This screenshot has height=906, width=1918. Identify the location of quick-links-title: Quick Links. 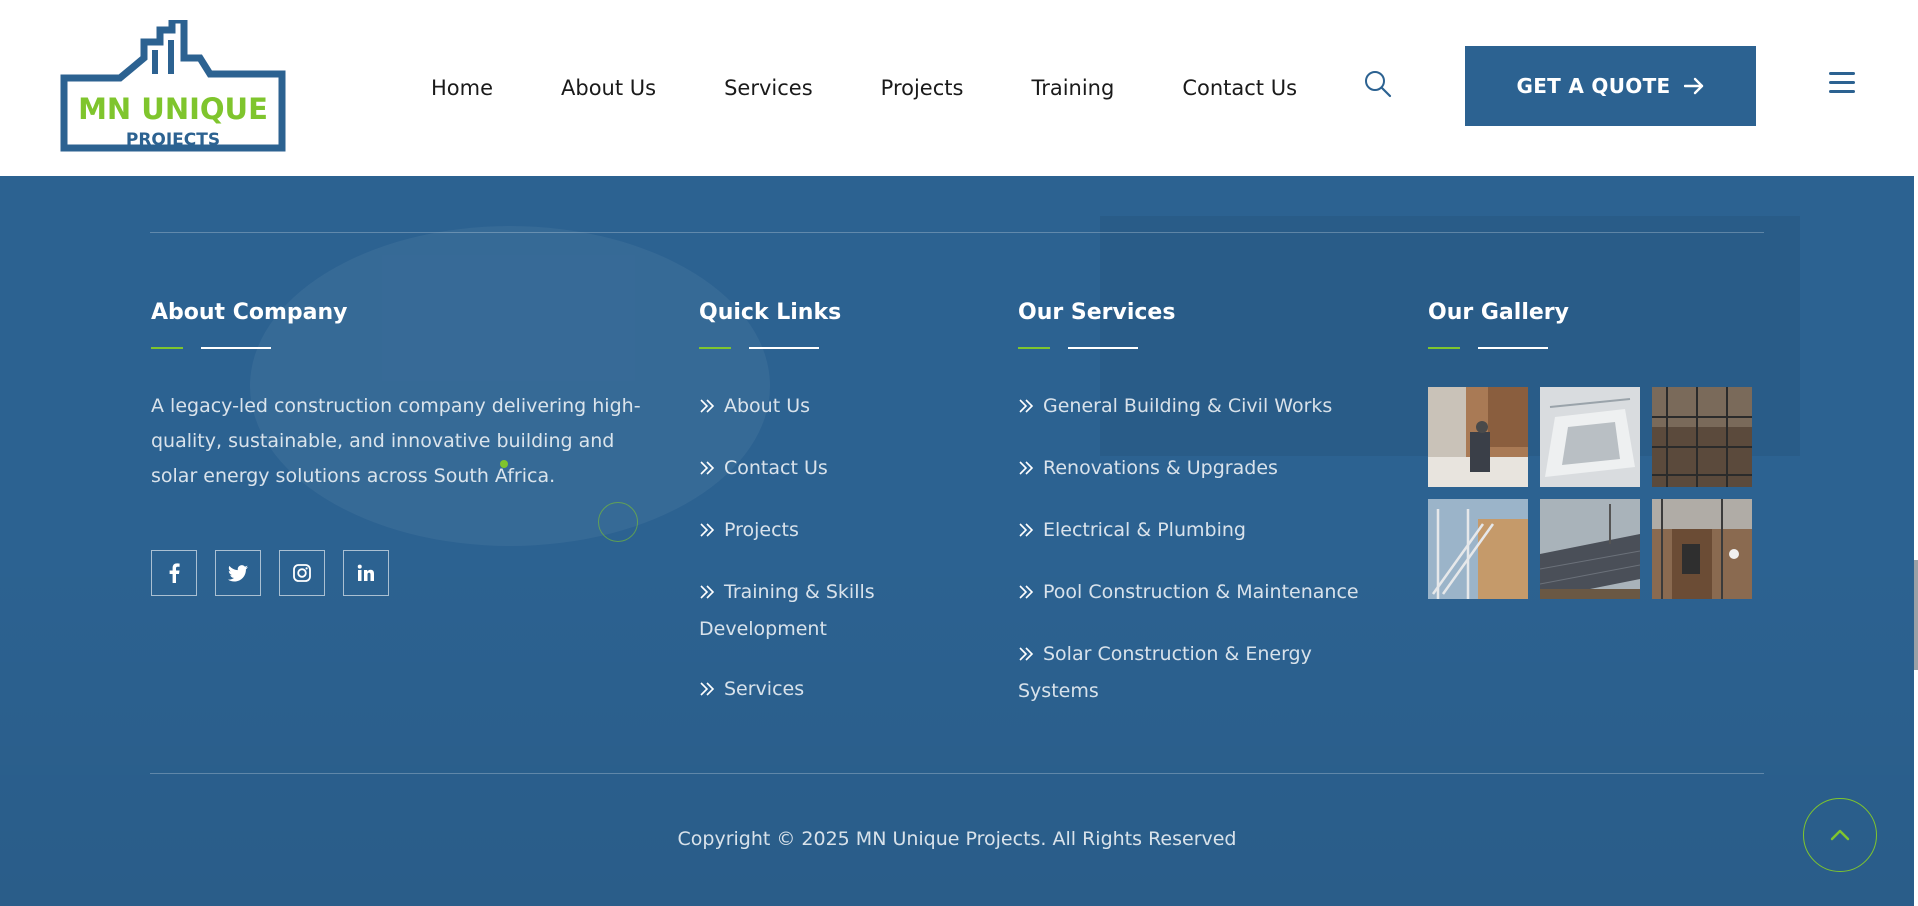
(770, 312).